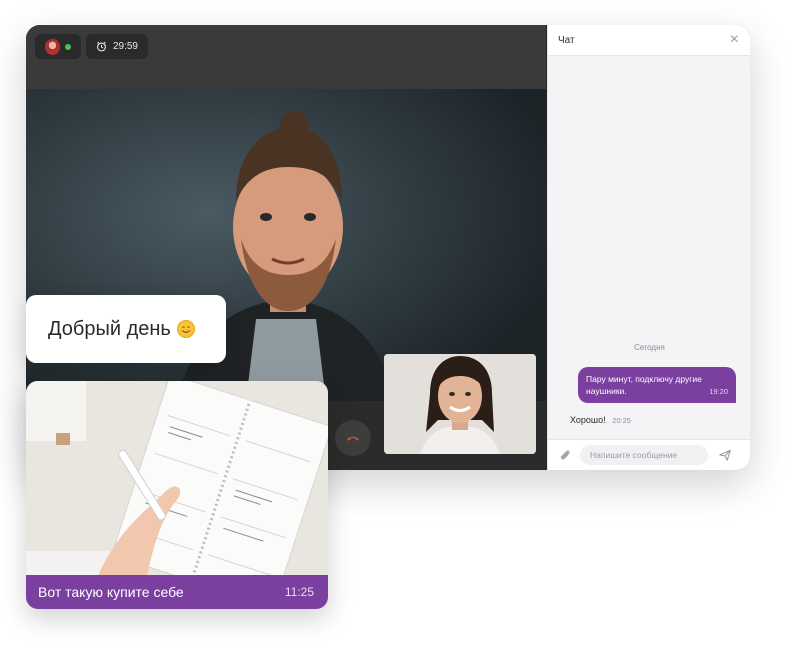 This screenshot has height=662, width=800. I want to click on message-time: 20:25, so click(621, 420).